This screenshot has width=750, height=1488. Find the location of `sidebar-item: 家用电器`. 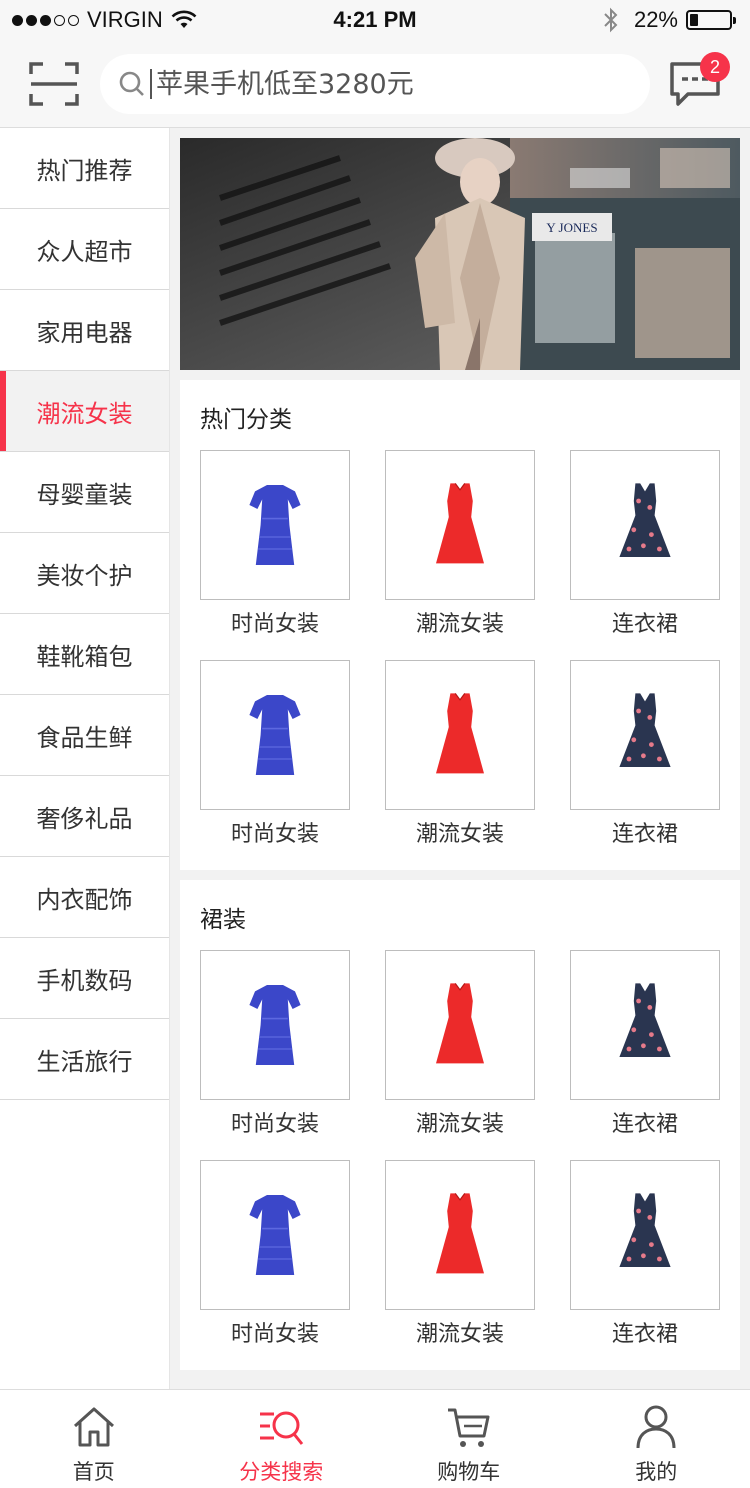

sidebar-item: 家用电器 is located at coordinates (84, 330).